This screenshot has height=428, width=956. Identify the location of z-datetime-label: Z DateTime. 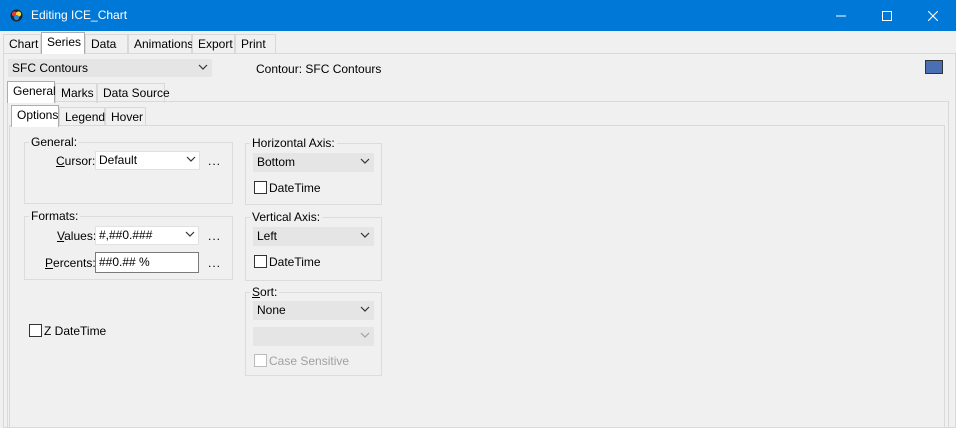
(75, 331).